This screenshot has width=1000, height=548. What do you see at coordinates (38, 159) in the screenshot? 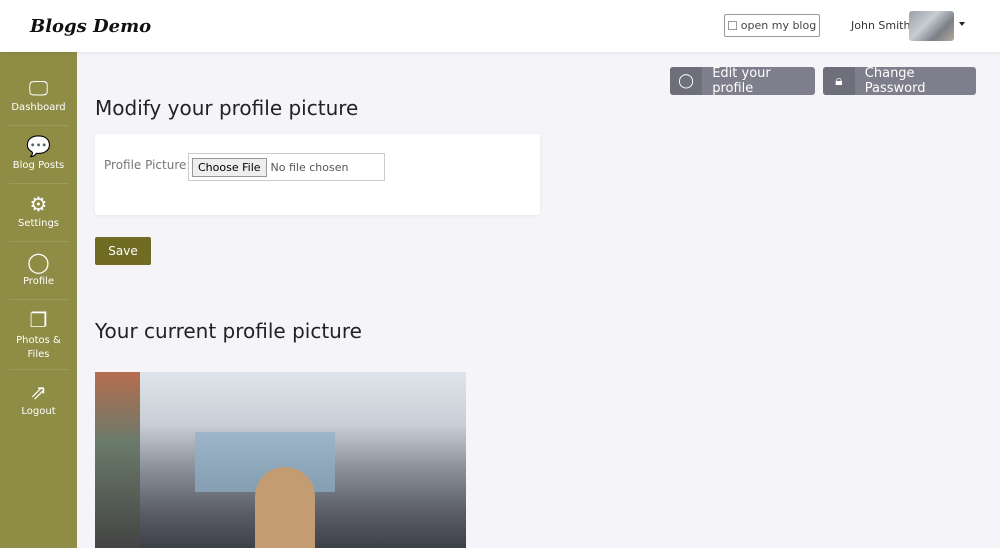
I see `sidebar-item-blog-posts: 💬 Blog Posts` at bounding box center [38, 159].